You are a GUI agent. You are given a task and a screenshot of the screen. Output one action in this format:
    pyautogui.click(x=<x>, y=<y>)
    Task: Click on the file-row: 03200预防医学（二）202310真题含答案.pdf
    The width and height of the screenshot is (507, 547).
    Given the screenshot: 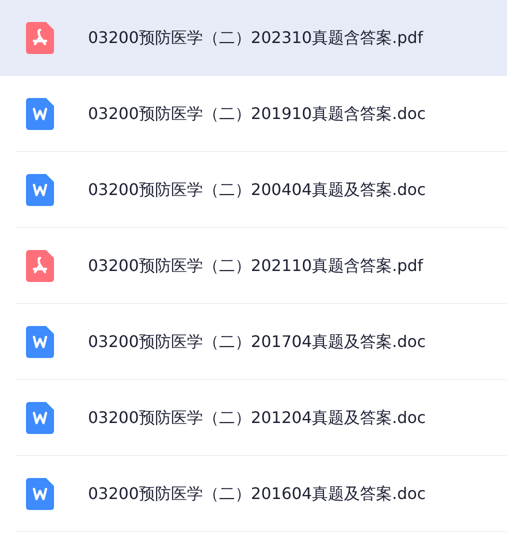 What is the action you would take?
    pyautogui.click(x=253, y=38)
    